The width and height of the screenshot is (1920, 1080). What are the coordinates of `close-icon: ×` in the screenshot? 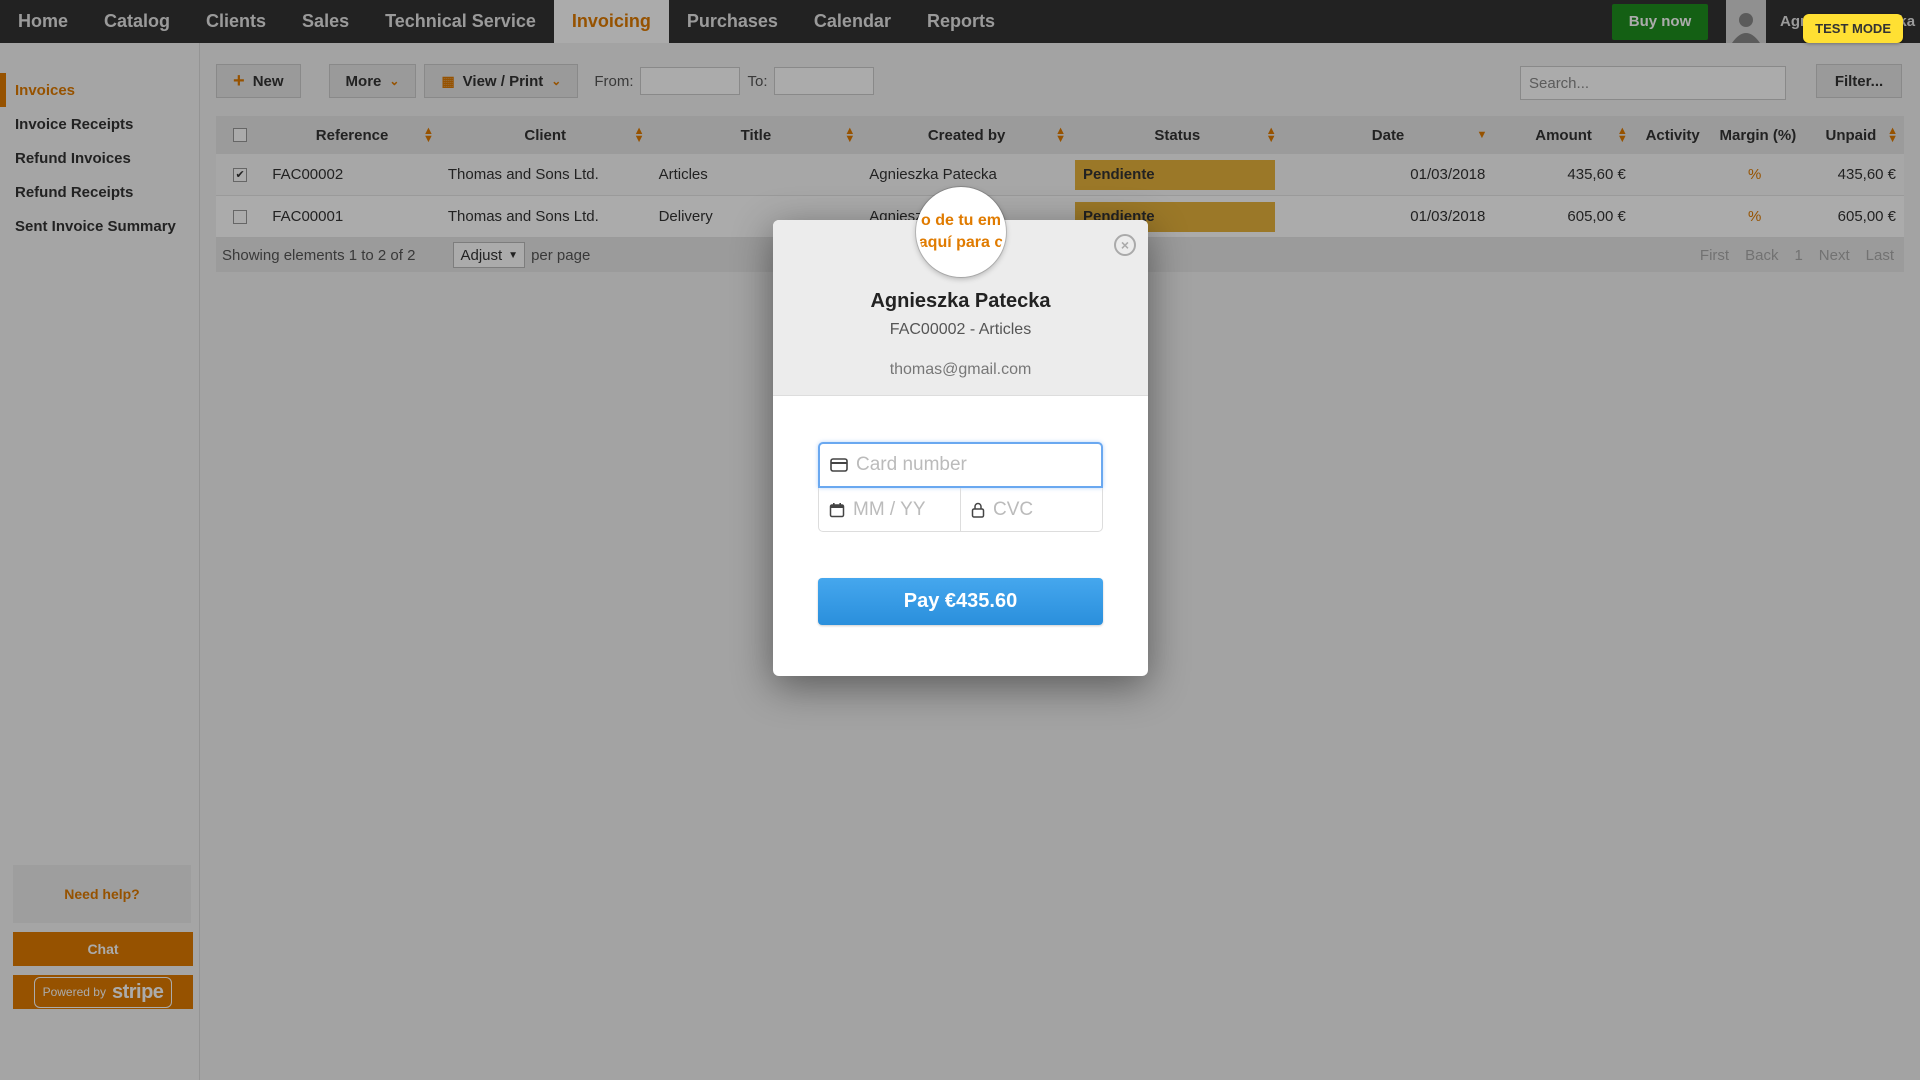 It's located at (1125, 245).